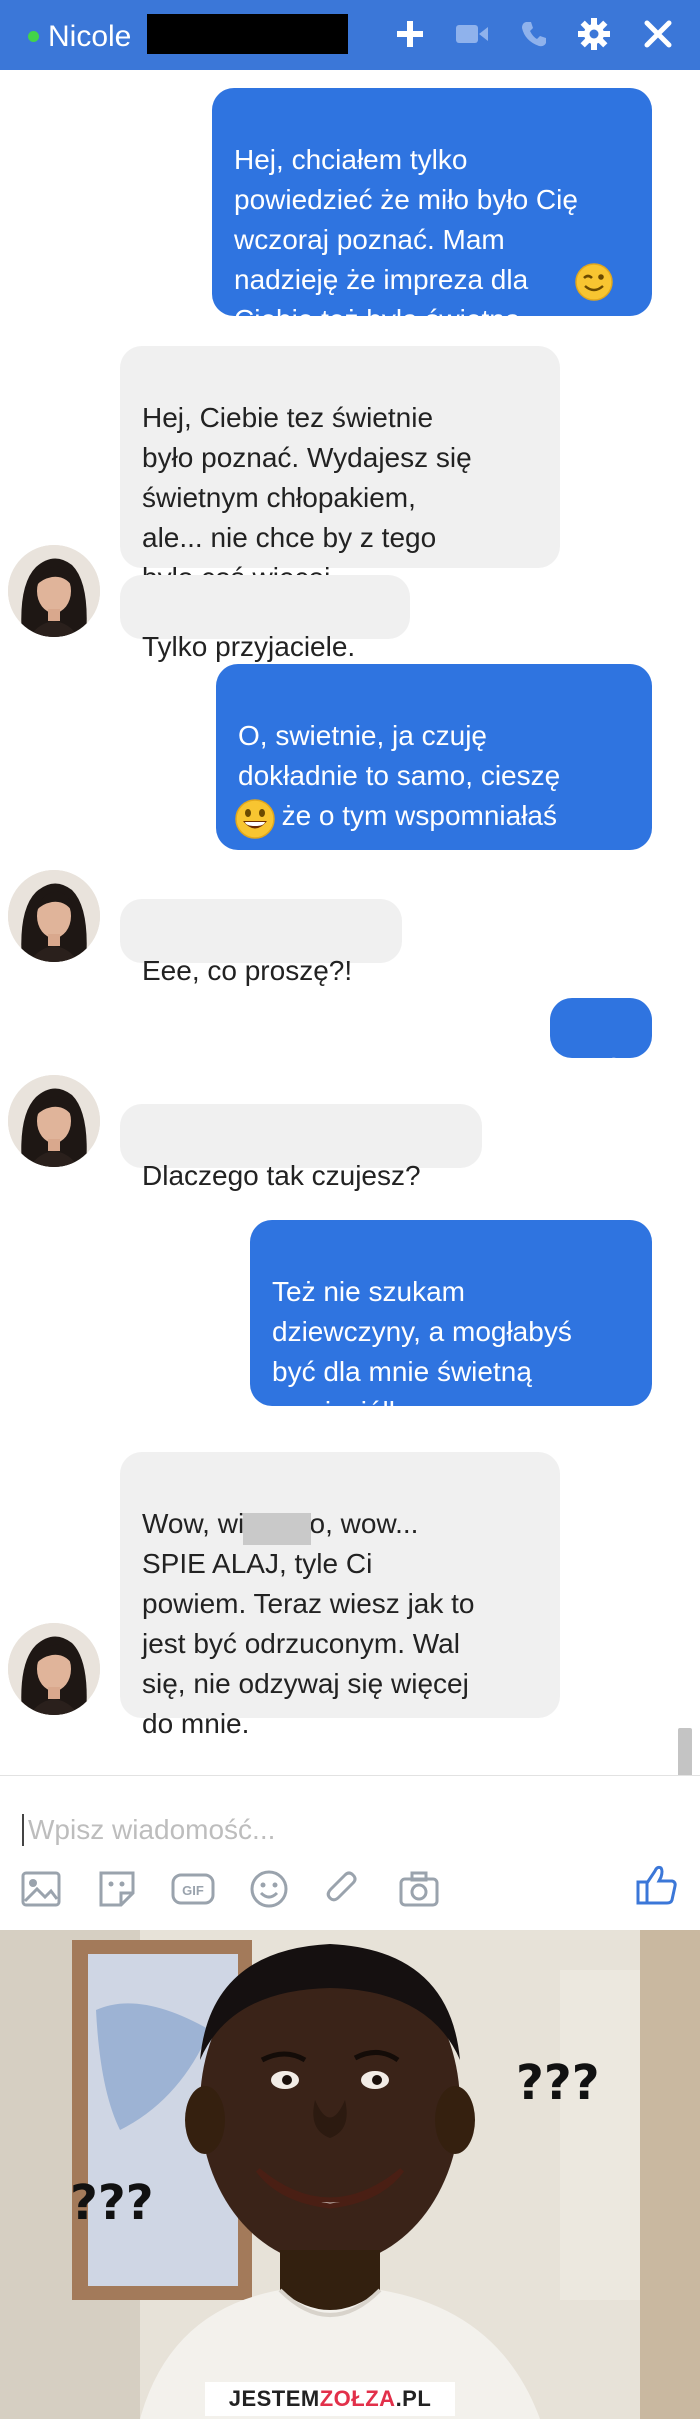 This screenshot has width=700, height=2419. Describe the element at coordinates (301, 1147) in the screenshot. I see `incoming-message: Dlaczego tak czujesz?` at that location.